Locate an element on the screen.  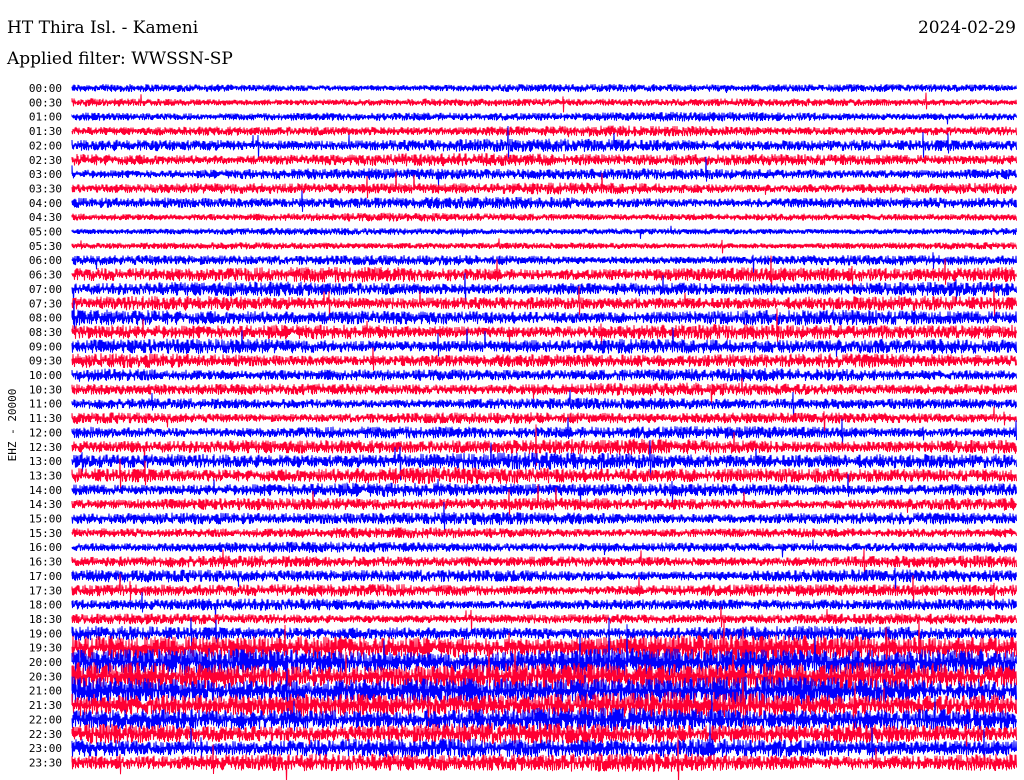
time-tick-label: 15:00 is located at coordinates (45, 519).